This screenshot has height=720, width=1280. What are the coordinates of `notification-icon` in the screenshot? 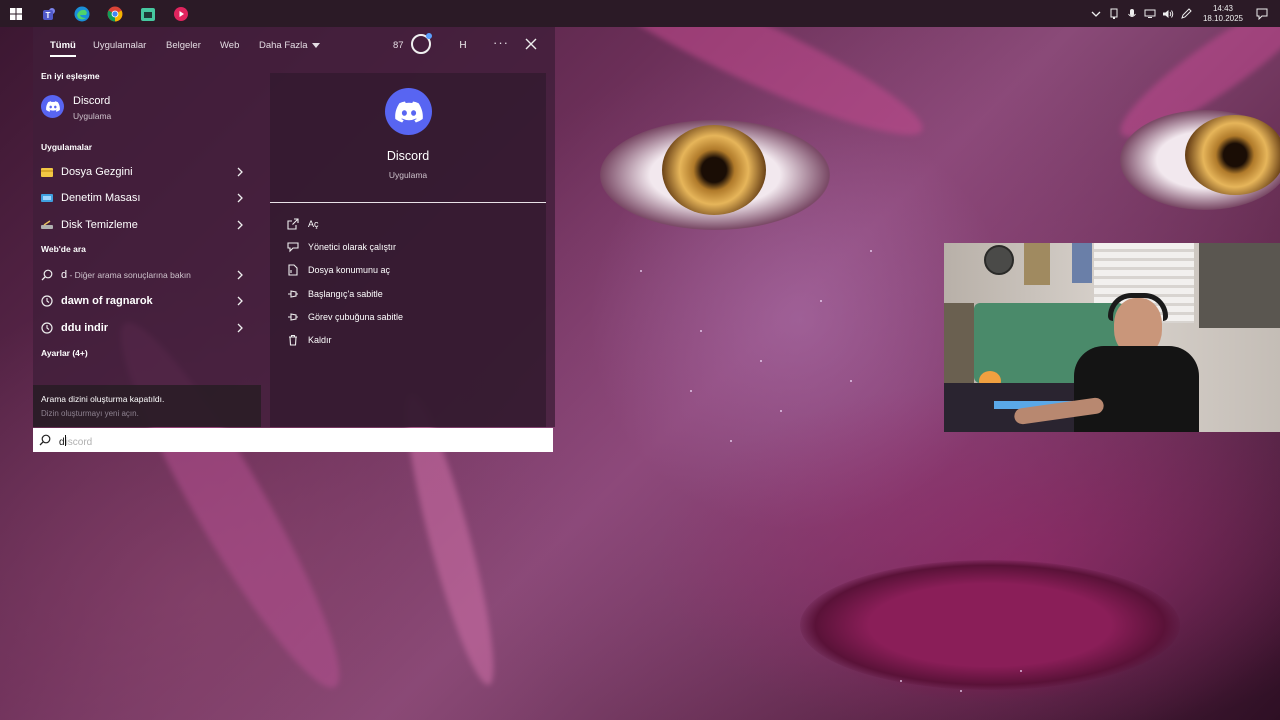 It's located at (1262, 14).